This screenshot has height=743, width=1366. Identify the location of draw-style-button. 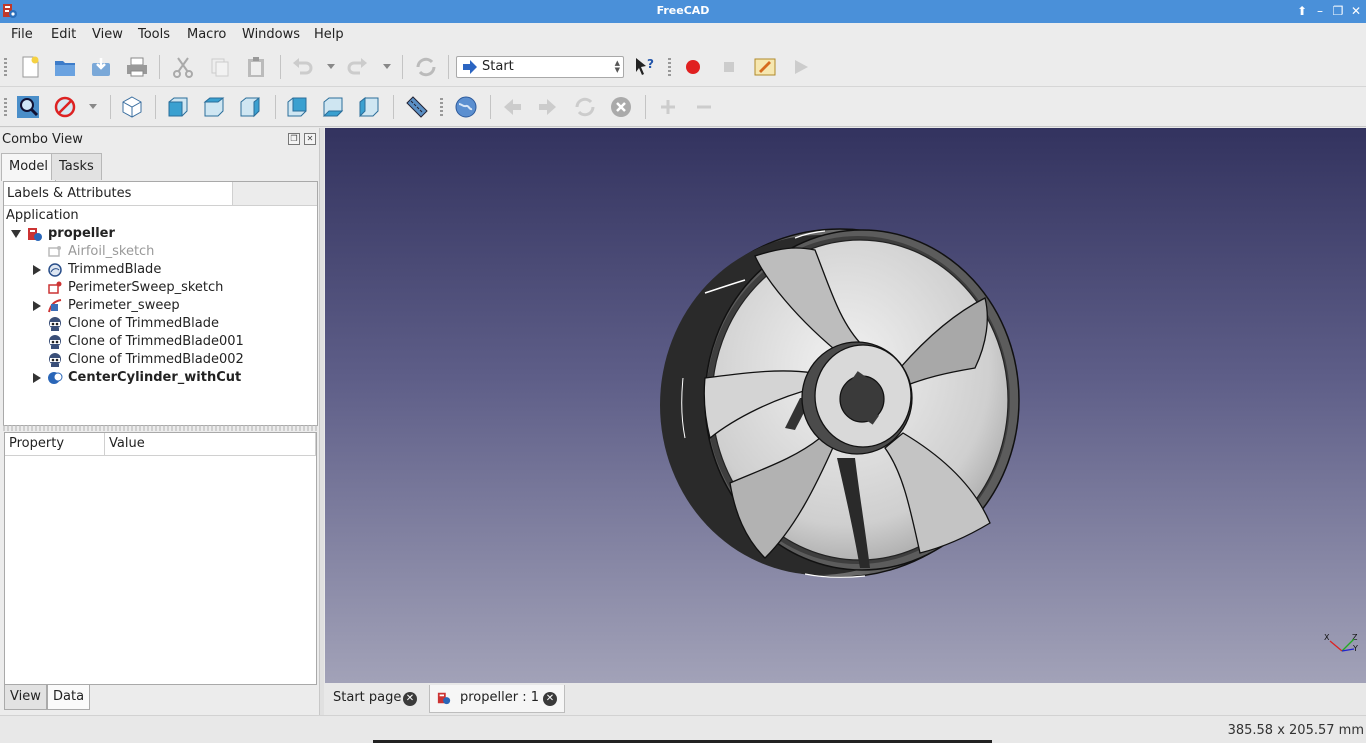
(65, 107).